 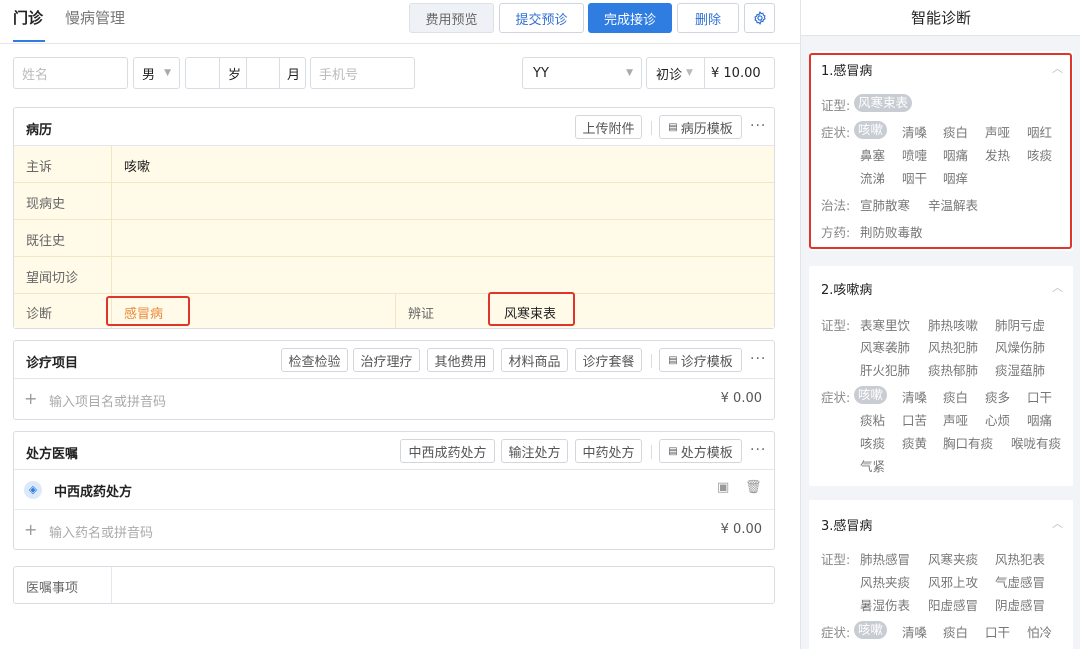 What do you see at coordinates (608, 451) in the screenshot?
I see `herbal-rx-button: 中药处方` at bounding box center [608, 451].